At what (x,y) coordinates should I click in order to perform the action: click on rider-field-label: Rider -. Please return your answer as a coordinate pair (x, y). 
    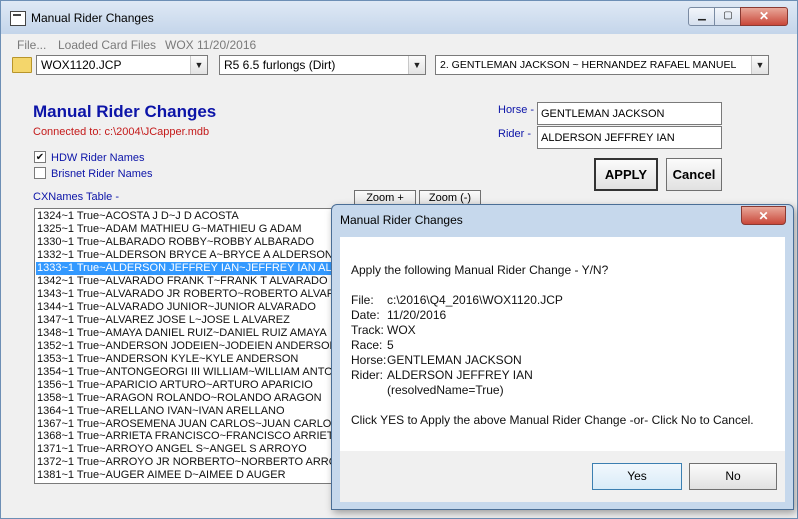
    Looking at the image, I should click on (515, 134).